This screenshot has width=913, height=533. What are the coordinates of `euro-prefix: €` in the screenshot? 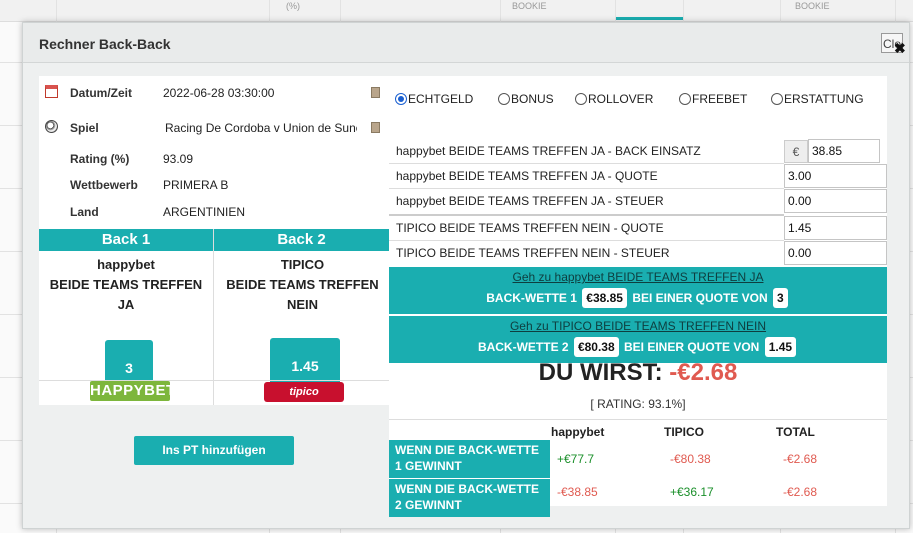 It's located at (796, 151).